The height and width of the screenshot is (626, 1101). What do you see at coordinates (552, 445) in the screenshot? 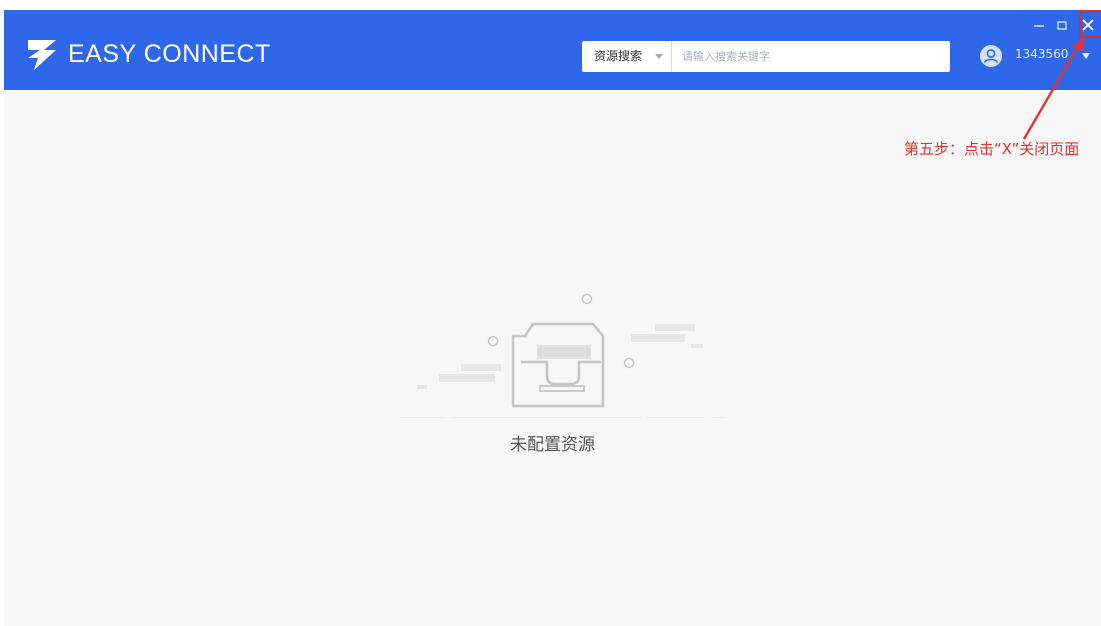
I see `empty-state-text: 未配置资源` at bounding box center [552, 445].